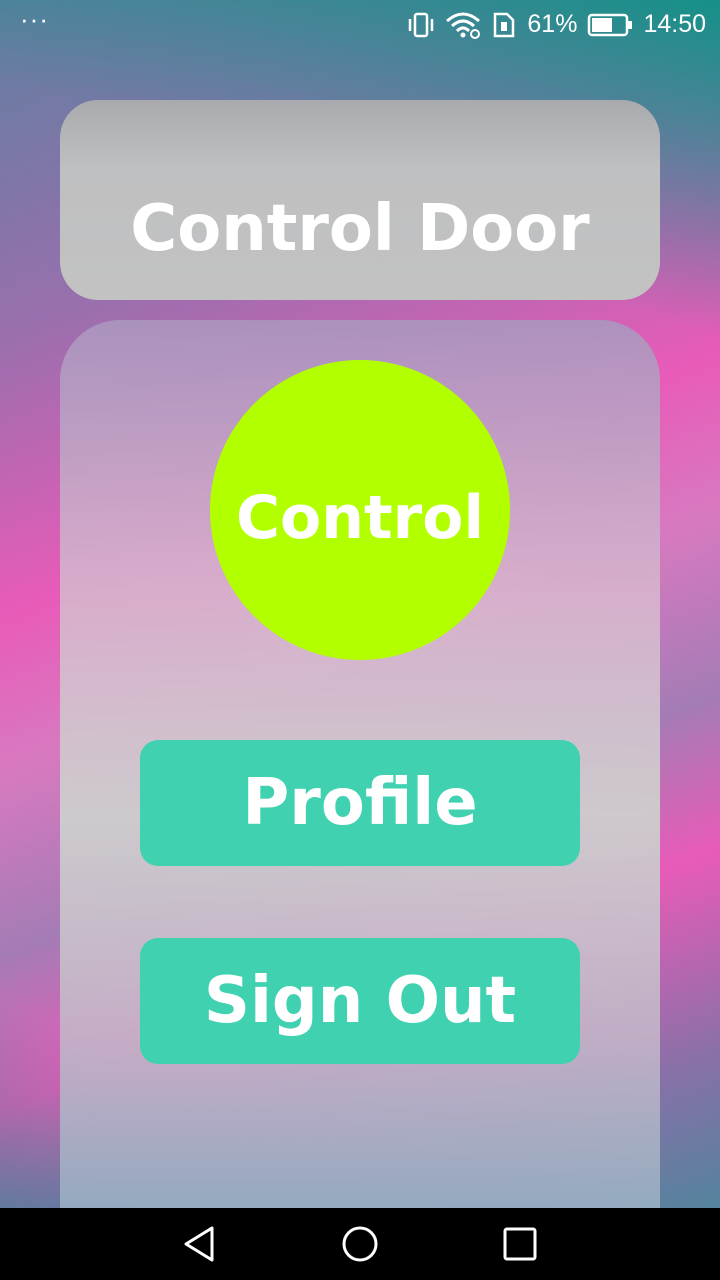 This screenshot has width=720, height=1280. What do you see at coordinates (610, 25) in the screenshot?
I see `battery-icon` at bounding box center [610, 25].